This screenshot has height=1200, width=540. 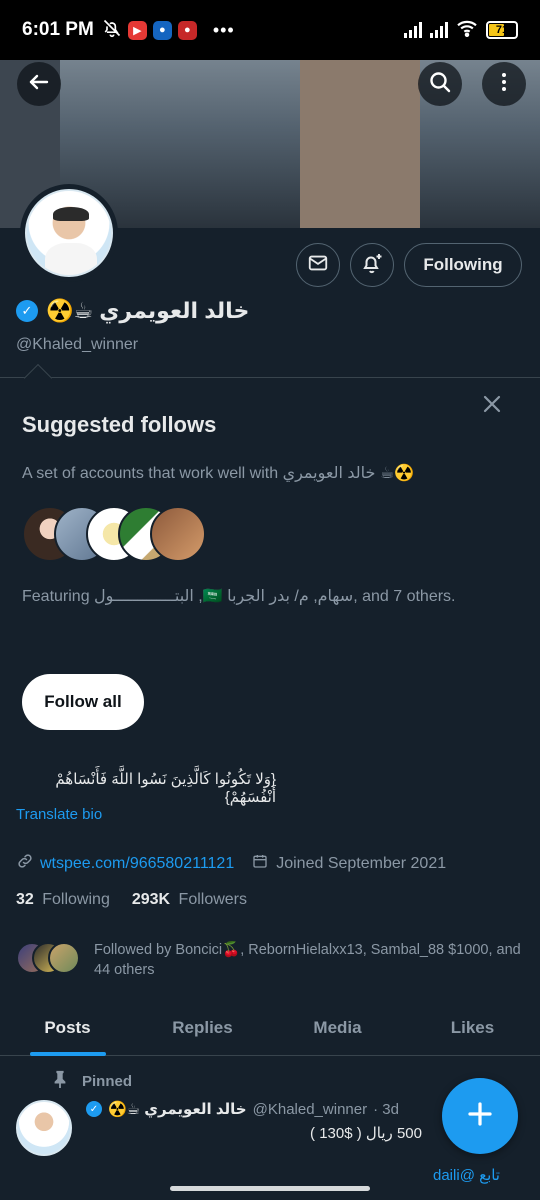 I want to click on joined-date: Joined September 2021, so click(x=361, y=863).